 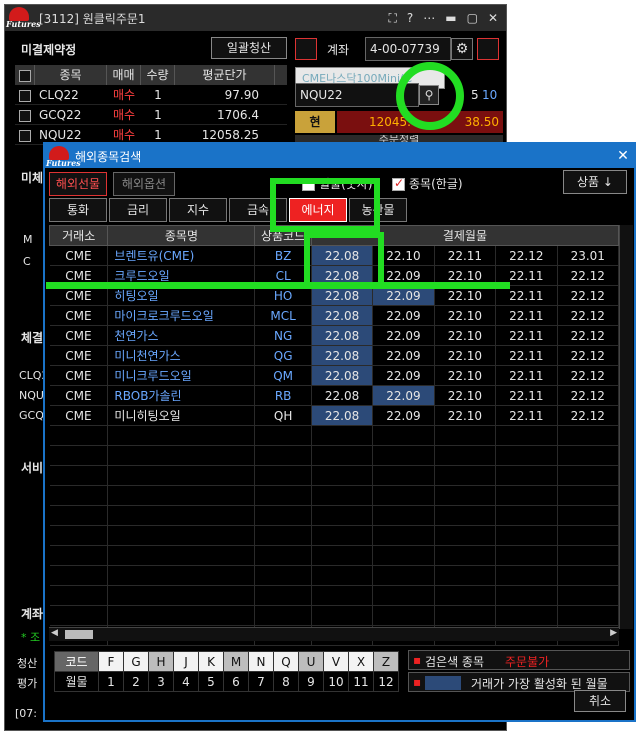 What do you see at coordinates (462, 49) in the screenshot?
I see `gear-icon: ⚙` at bounding box center [462, 49].